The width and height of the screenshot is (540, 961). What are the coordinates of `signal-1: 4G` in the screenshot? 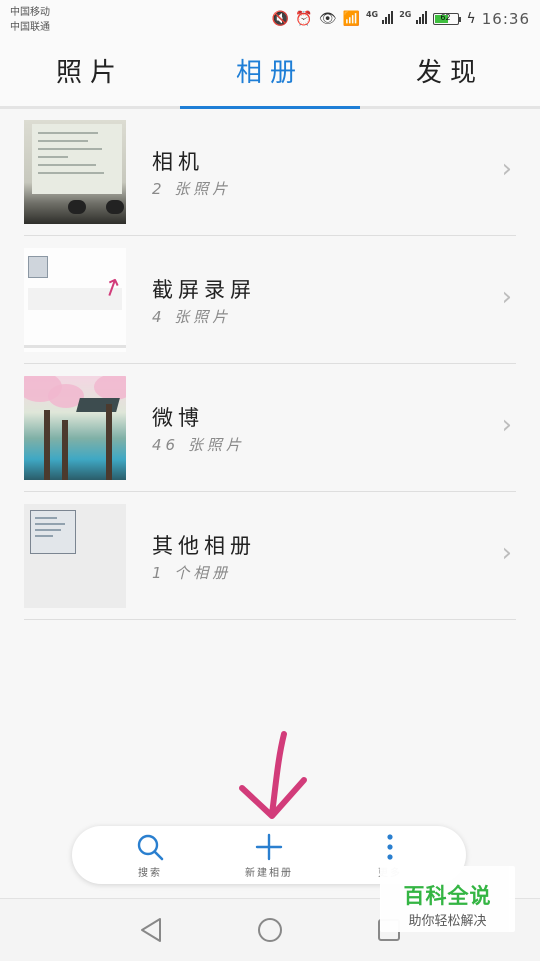 It's located at (379, 19).